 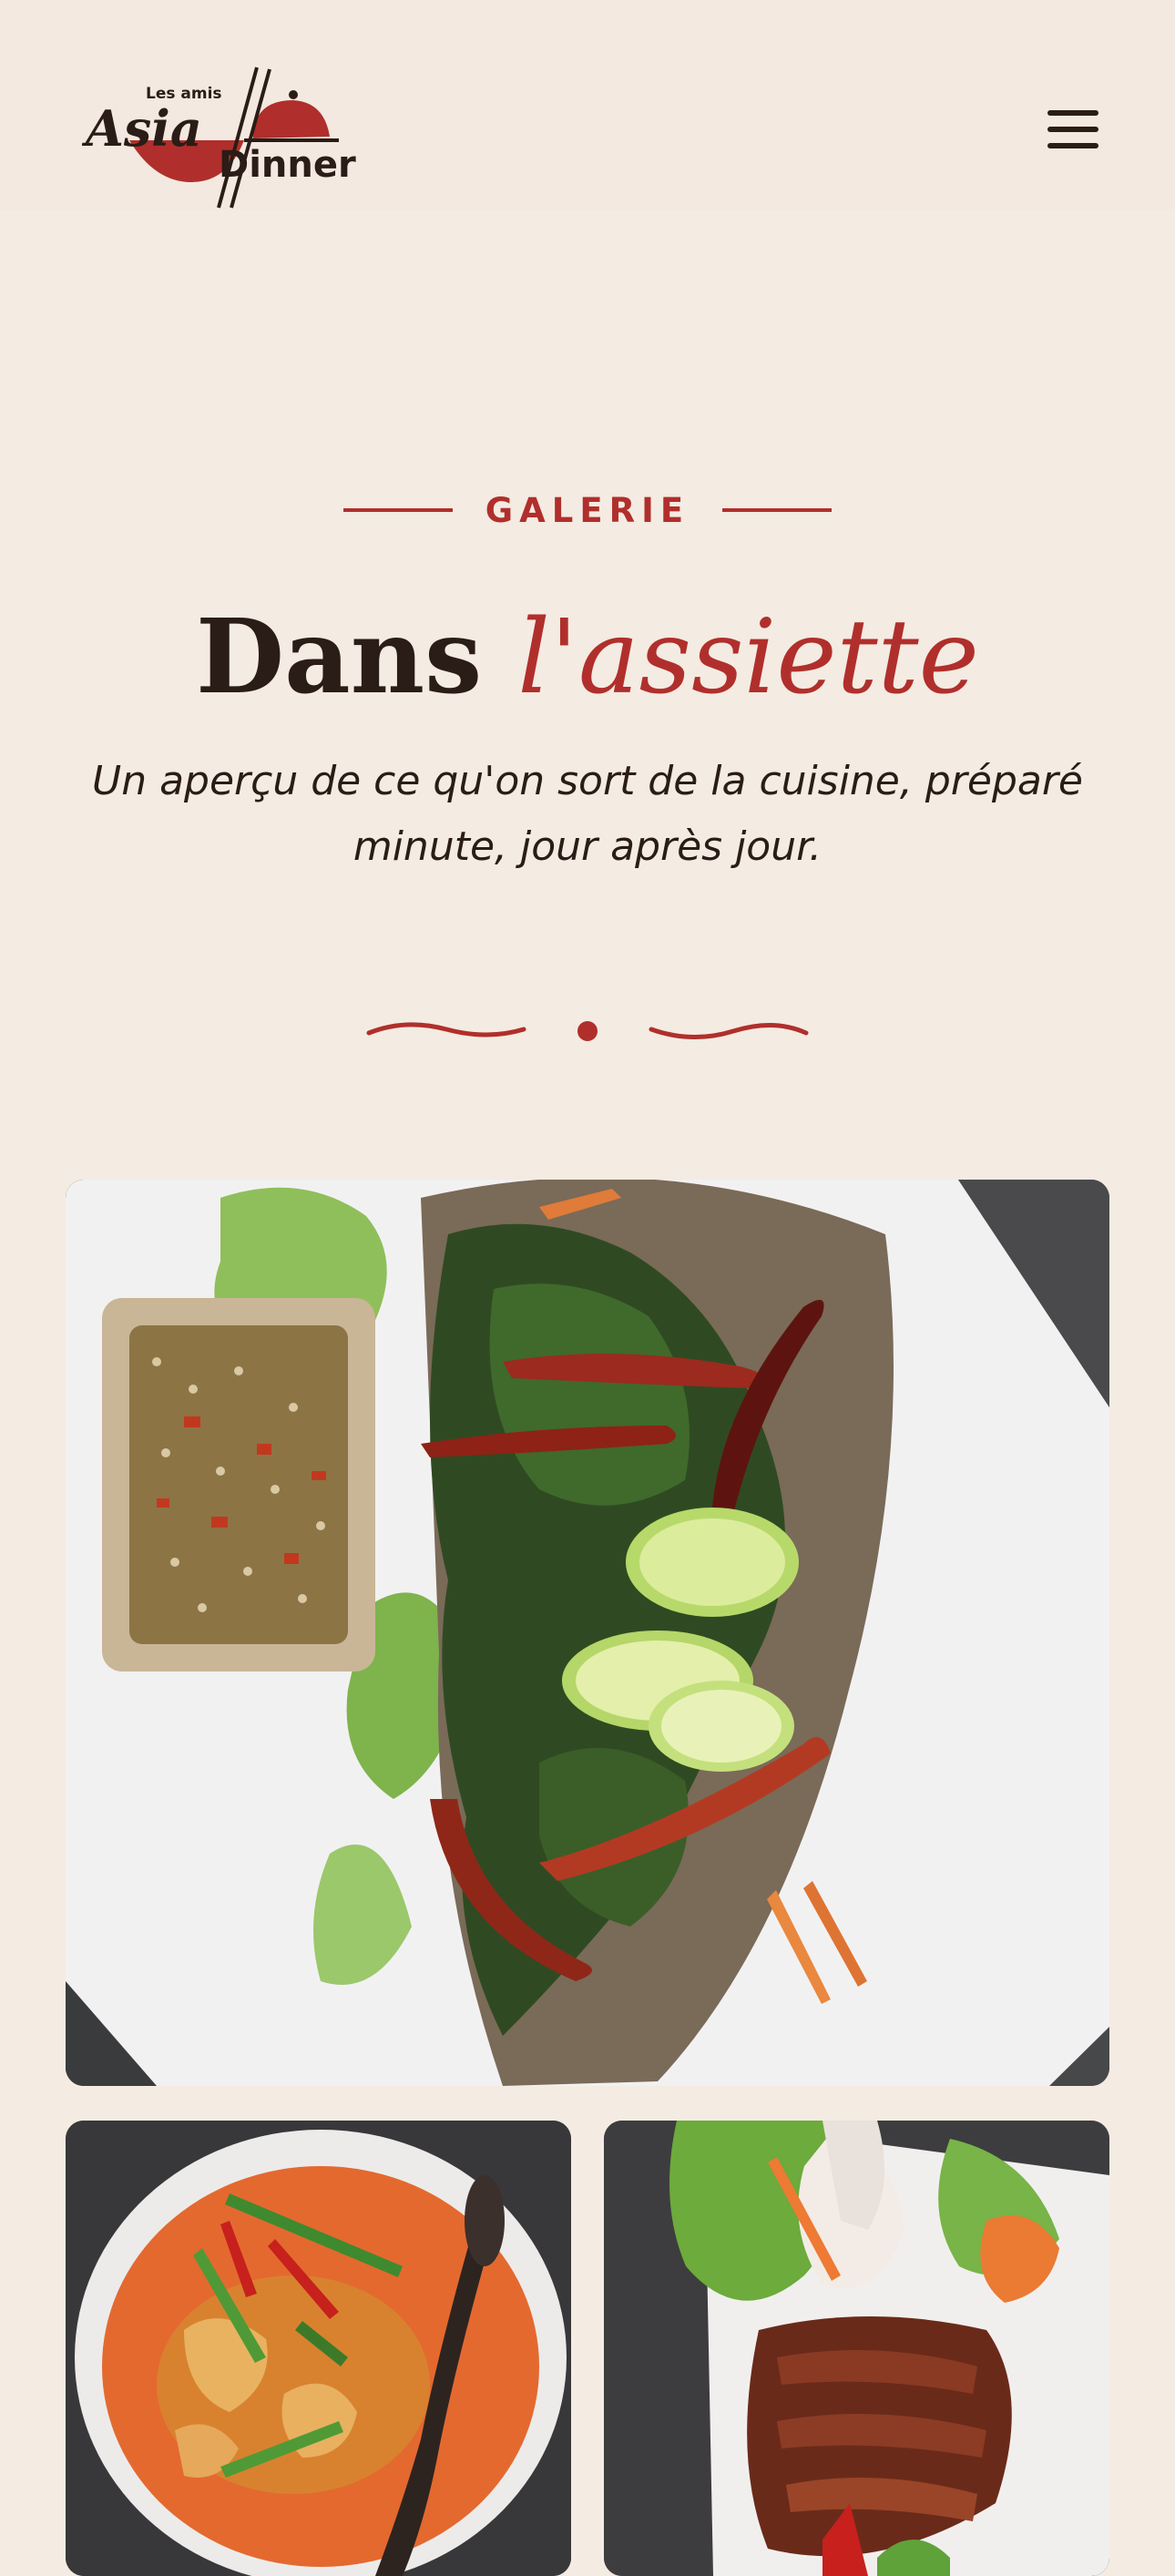 I want to click on wave-dot-divider-icon, so click(x=587, y=1031).